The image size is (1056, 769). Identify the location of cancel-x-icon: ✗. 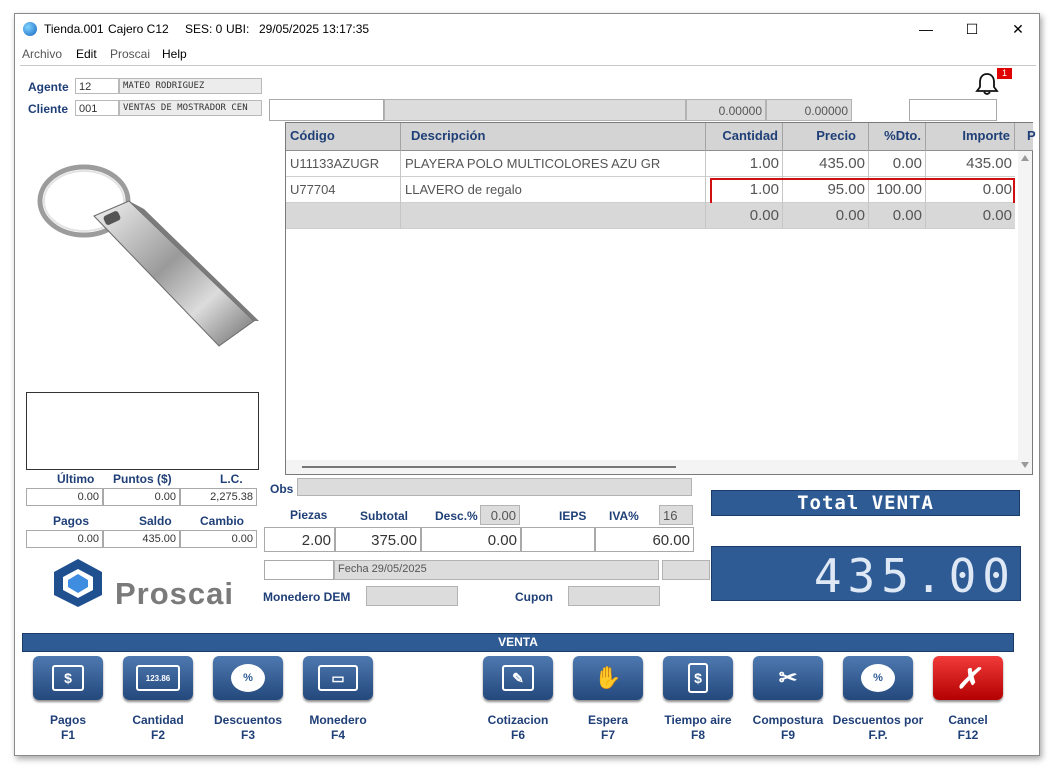
(968, 678).